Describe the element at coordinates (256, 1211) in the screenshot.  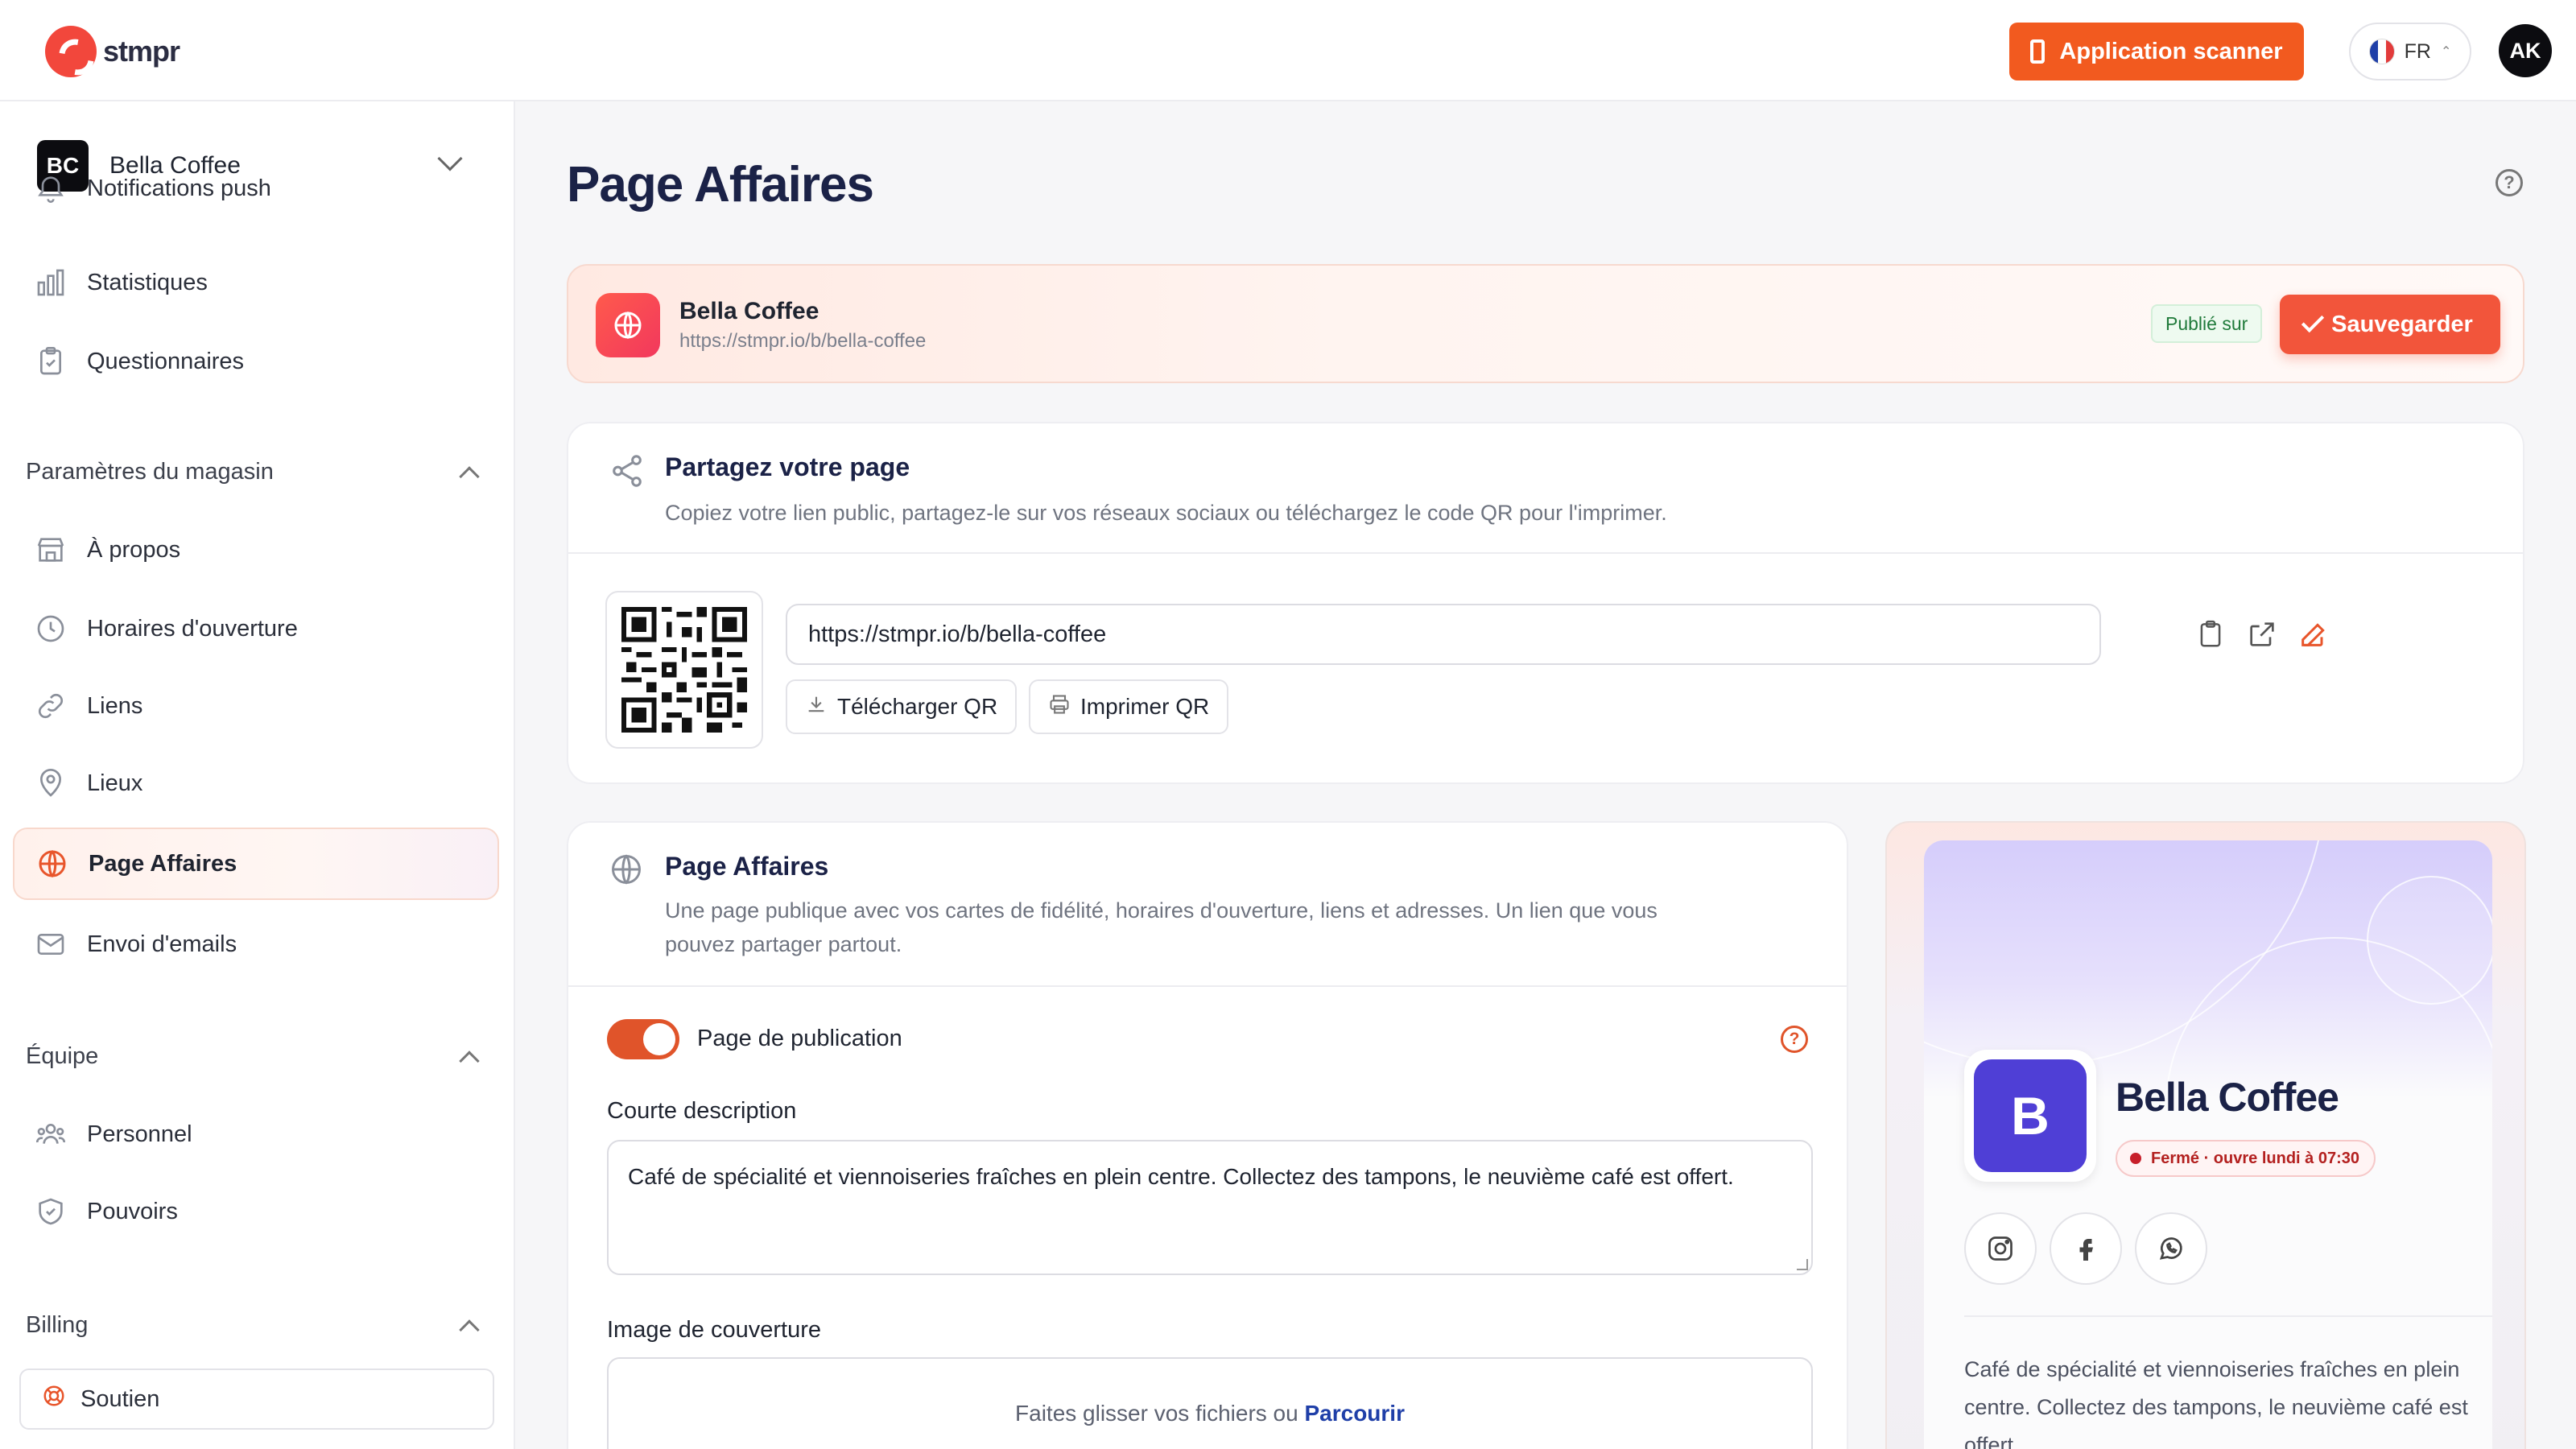
I see `sidebar-item-permissions: Pouvoirs` at that location.